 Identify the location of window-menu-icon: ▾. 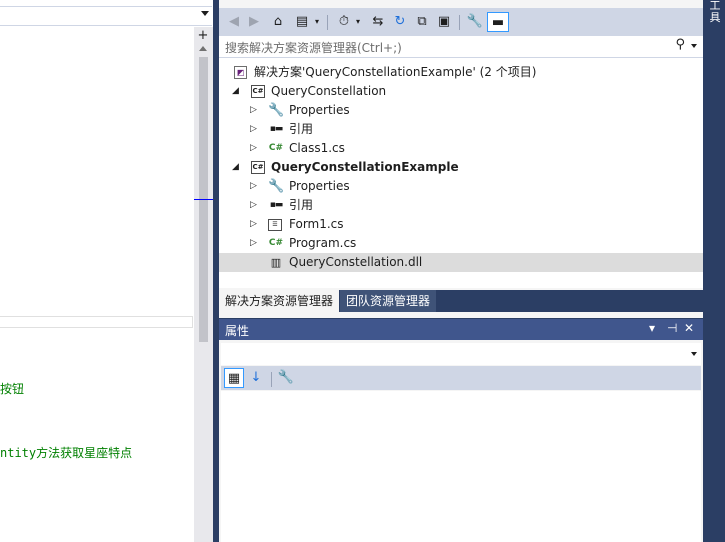
(652, 328).